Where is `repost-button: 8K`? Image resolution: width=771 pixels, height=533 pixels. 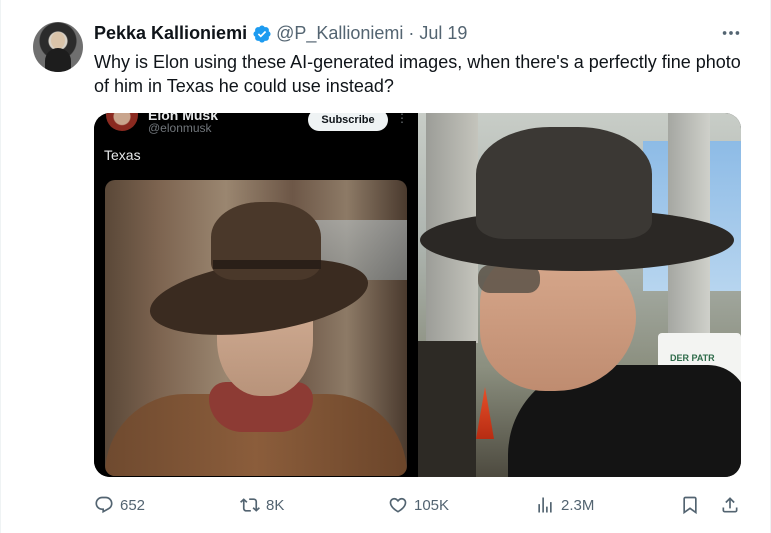
repost-button: 8K is located at coordinates (262, 505).